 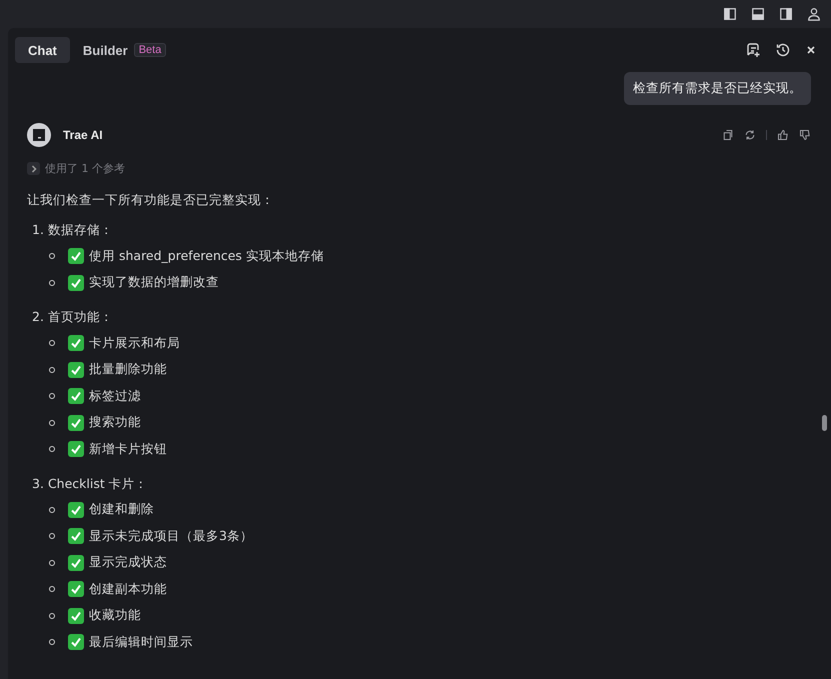 I want to click on list-number: 1., so click(x=38, y=230).